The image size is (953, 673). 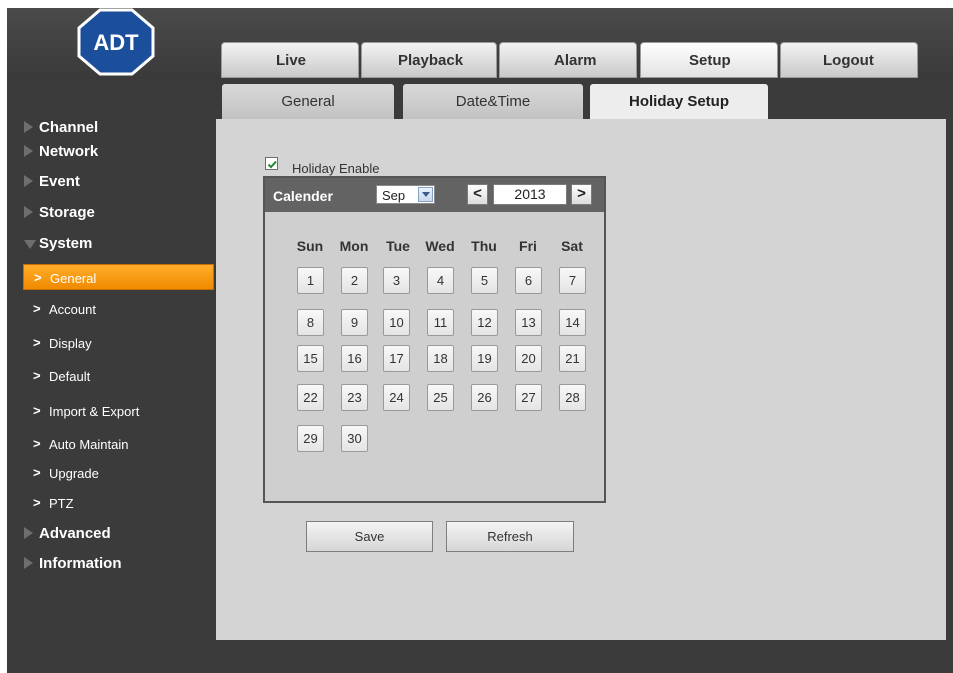 I want to click on day-button: 5, so click(x=484, y=280).